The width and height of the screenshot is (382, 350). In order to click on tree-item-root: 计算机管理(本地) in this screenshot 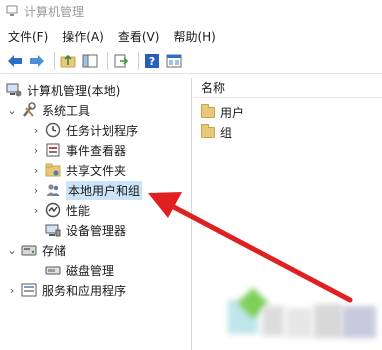, I will do `click(63, 90)`.